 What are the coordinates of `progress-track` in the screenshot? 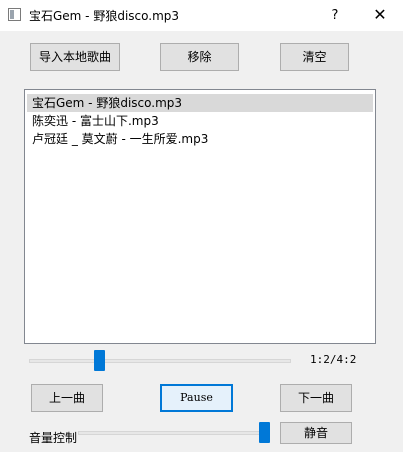 It's located at (160, 361).